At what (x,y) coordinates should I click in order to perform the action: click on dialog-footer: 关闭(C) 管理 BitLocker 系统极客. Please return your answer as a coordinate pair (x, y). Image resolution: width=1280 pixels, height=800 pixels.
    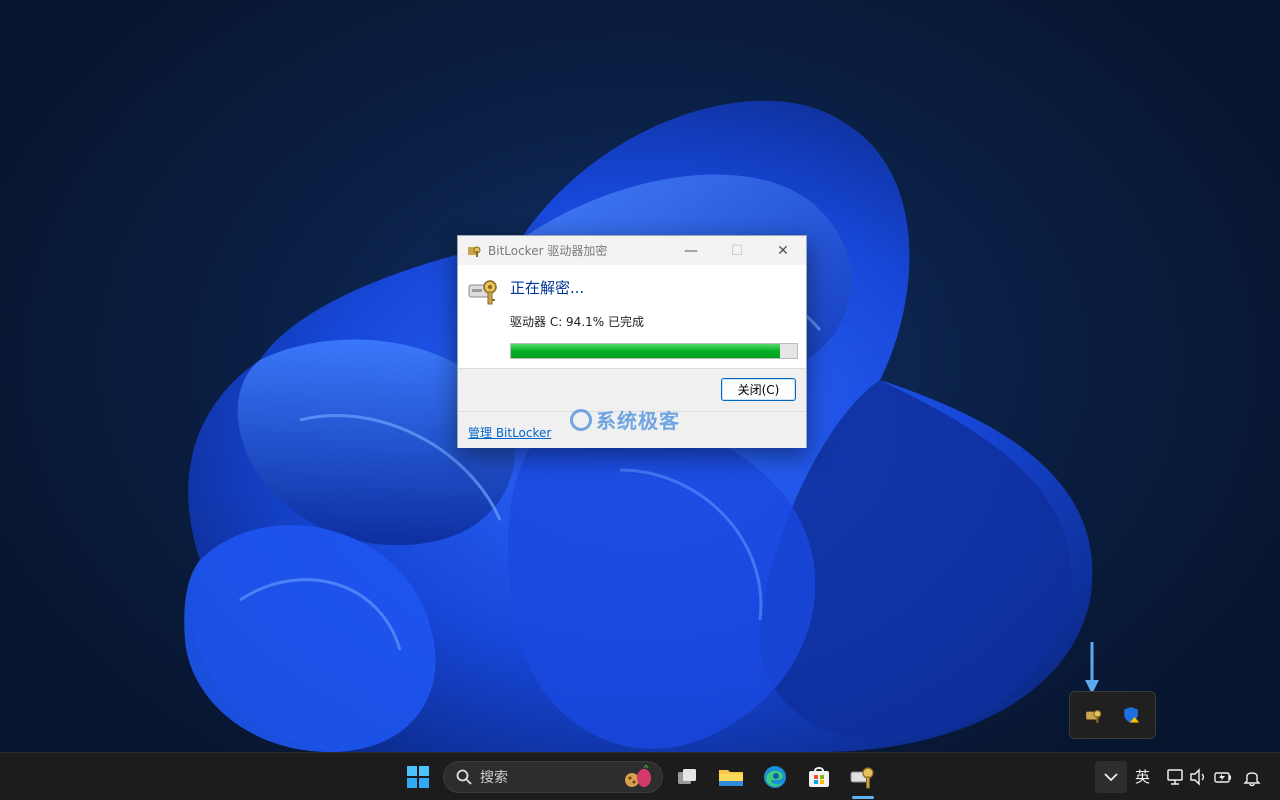
    Looking at the image, I should click on (632, 408).